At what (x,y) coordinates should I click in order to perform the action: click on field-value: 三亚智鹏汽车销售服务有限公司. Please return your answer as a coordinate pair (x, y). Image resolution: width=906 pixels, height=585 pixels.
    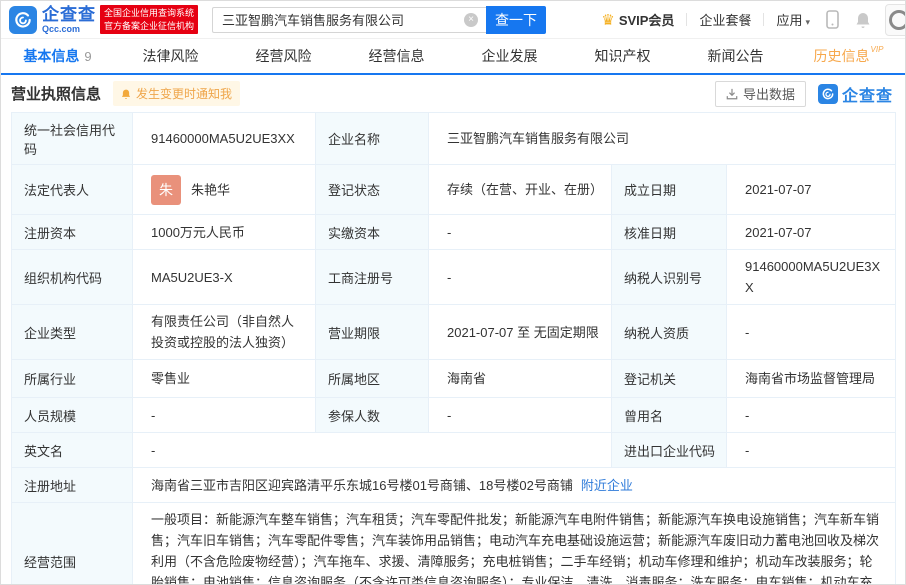
    Looking at the image, I should click on (662, 138).